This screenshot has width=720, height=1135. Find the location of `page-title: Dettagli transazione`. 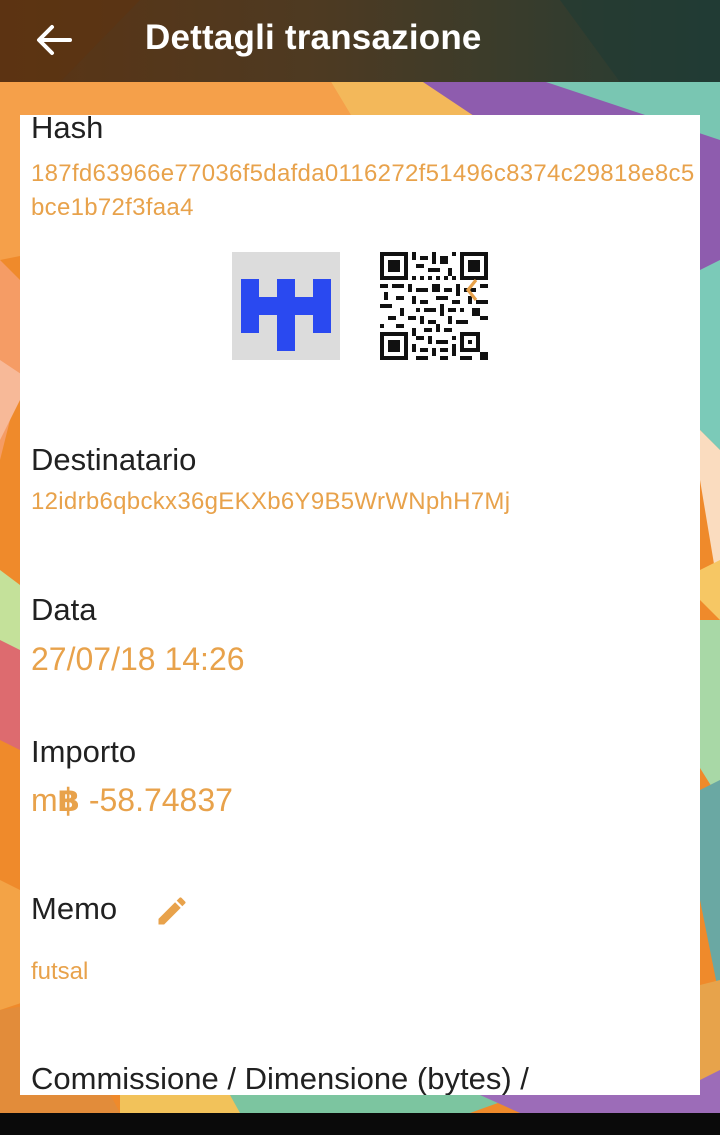

page-title: Dettagli transazione is located at coordinates (313, 37).